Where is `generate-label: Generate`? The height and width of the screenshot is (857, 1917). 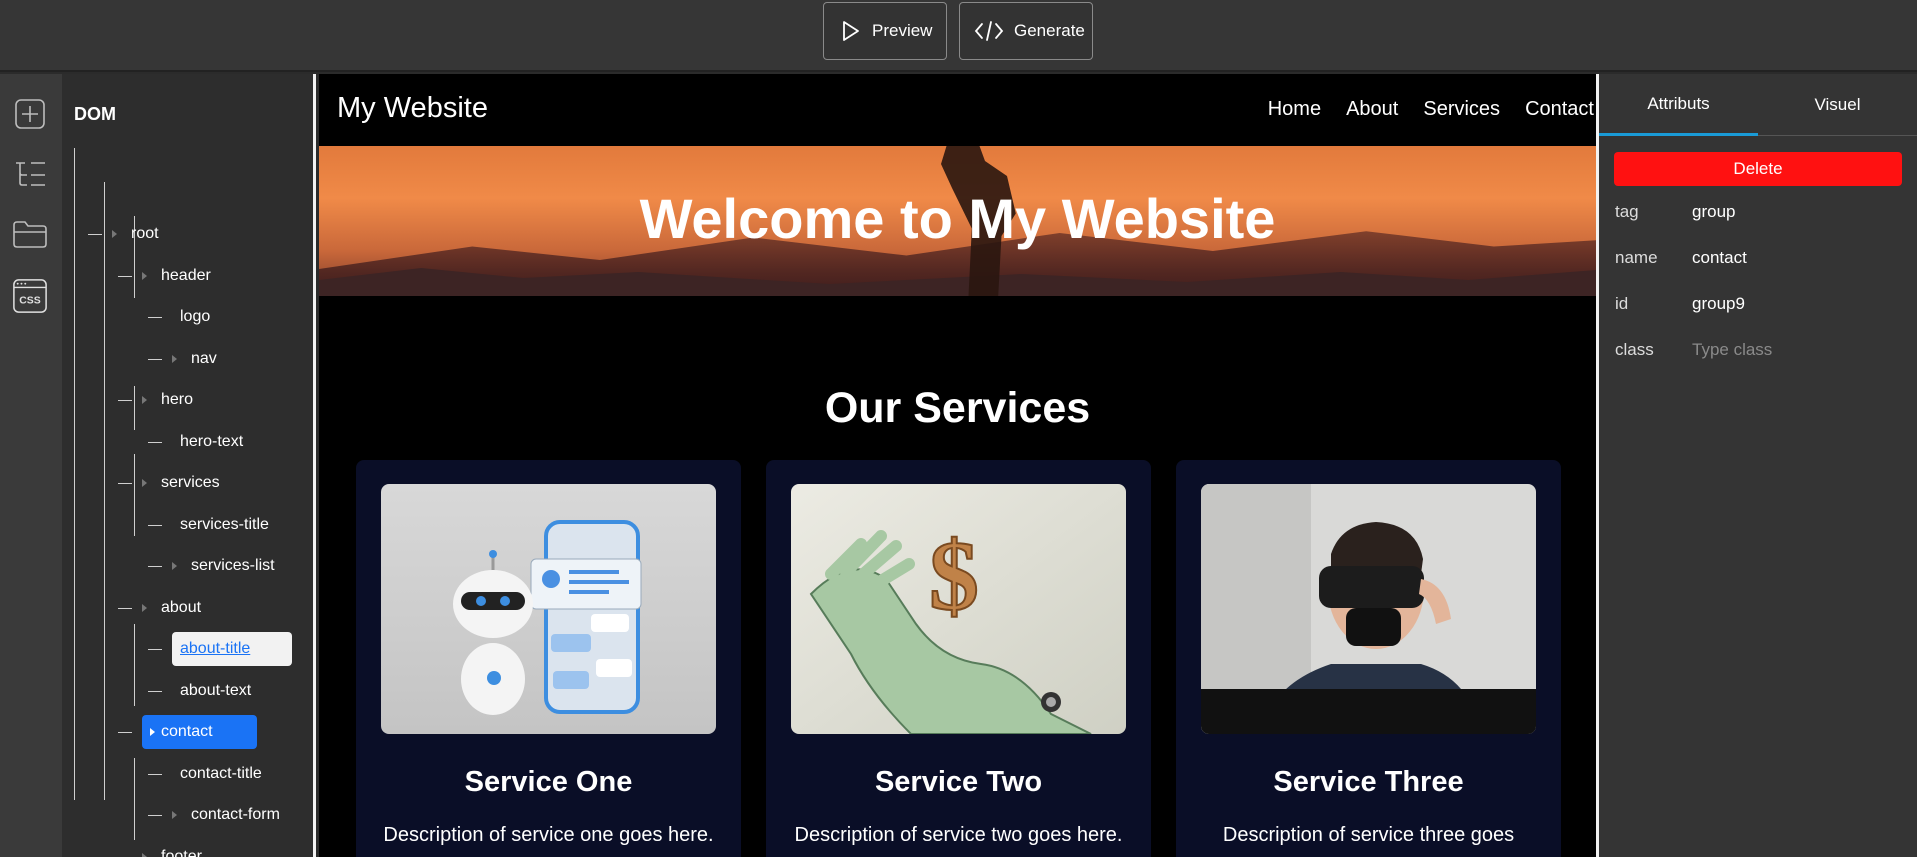 generate-label: Generate is located at coordinates (1049, 30).